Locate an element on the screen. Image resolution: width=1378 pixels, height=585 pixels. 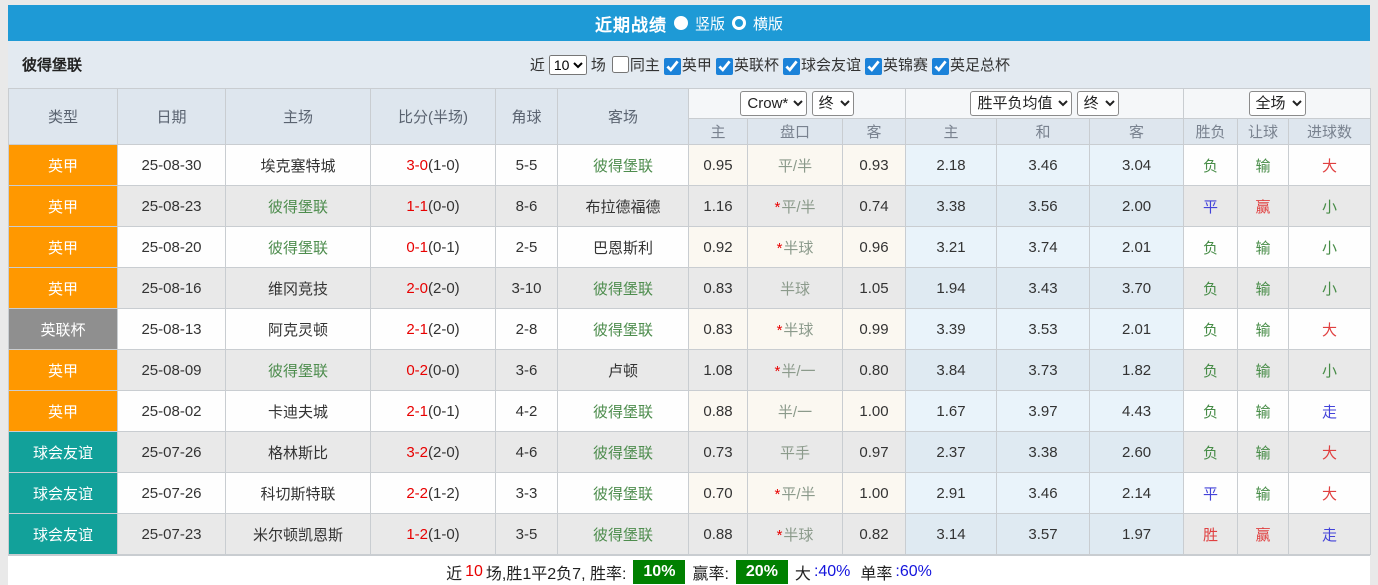
crow-home-odds: 0.95 is located at coordinates (718, 165).